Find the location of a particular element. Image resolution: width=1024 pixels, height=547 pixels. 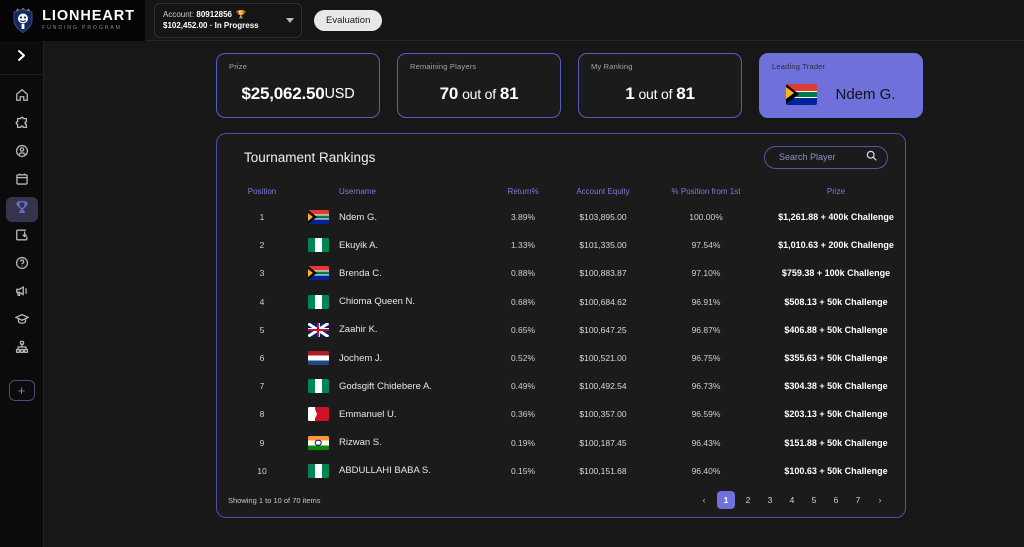

cell-username: Ekuyik A. is located at coordinates (359, 245).